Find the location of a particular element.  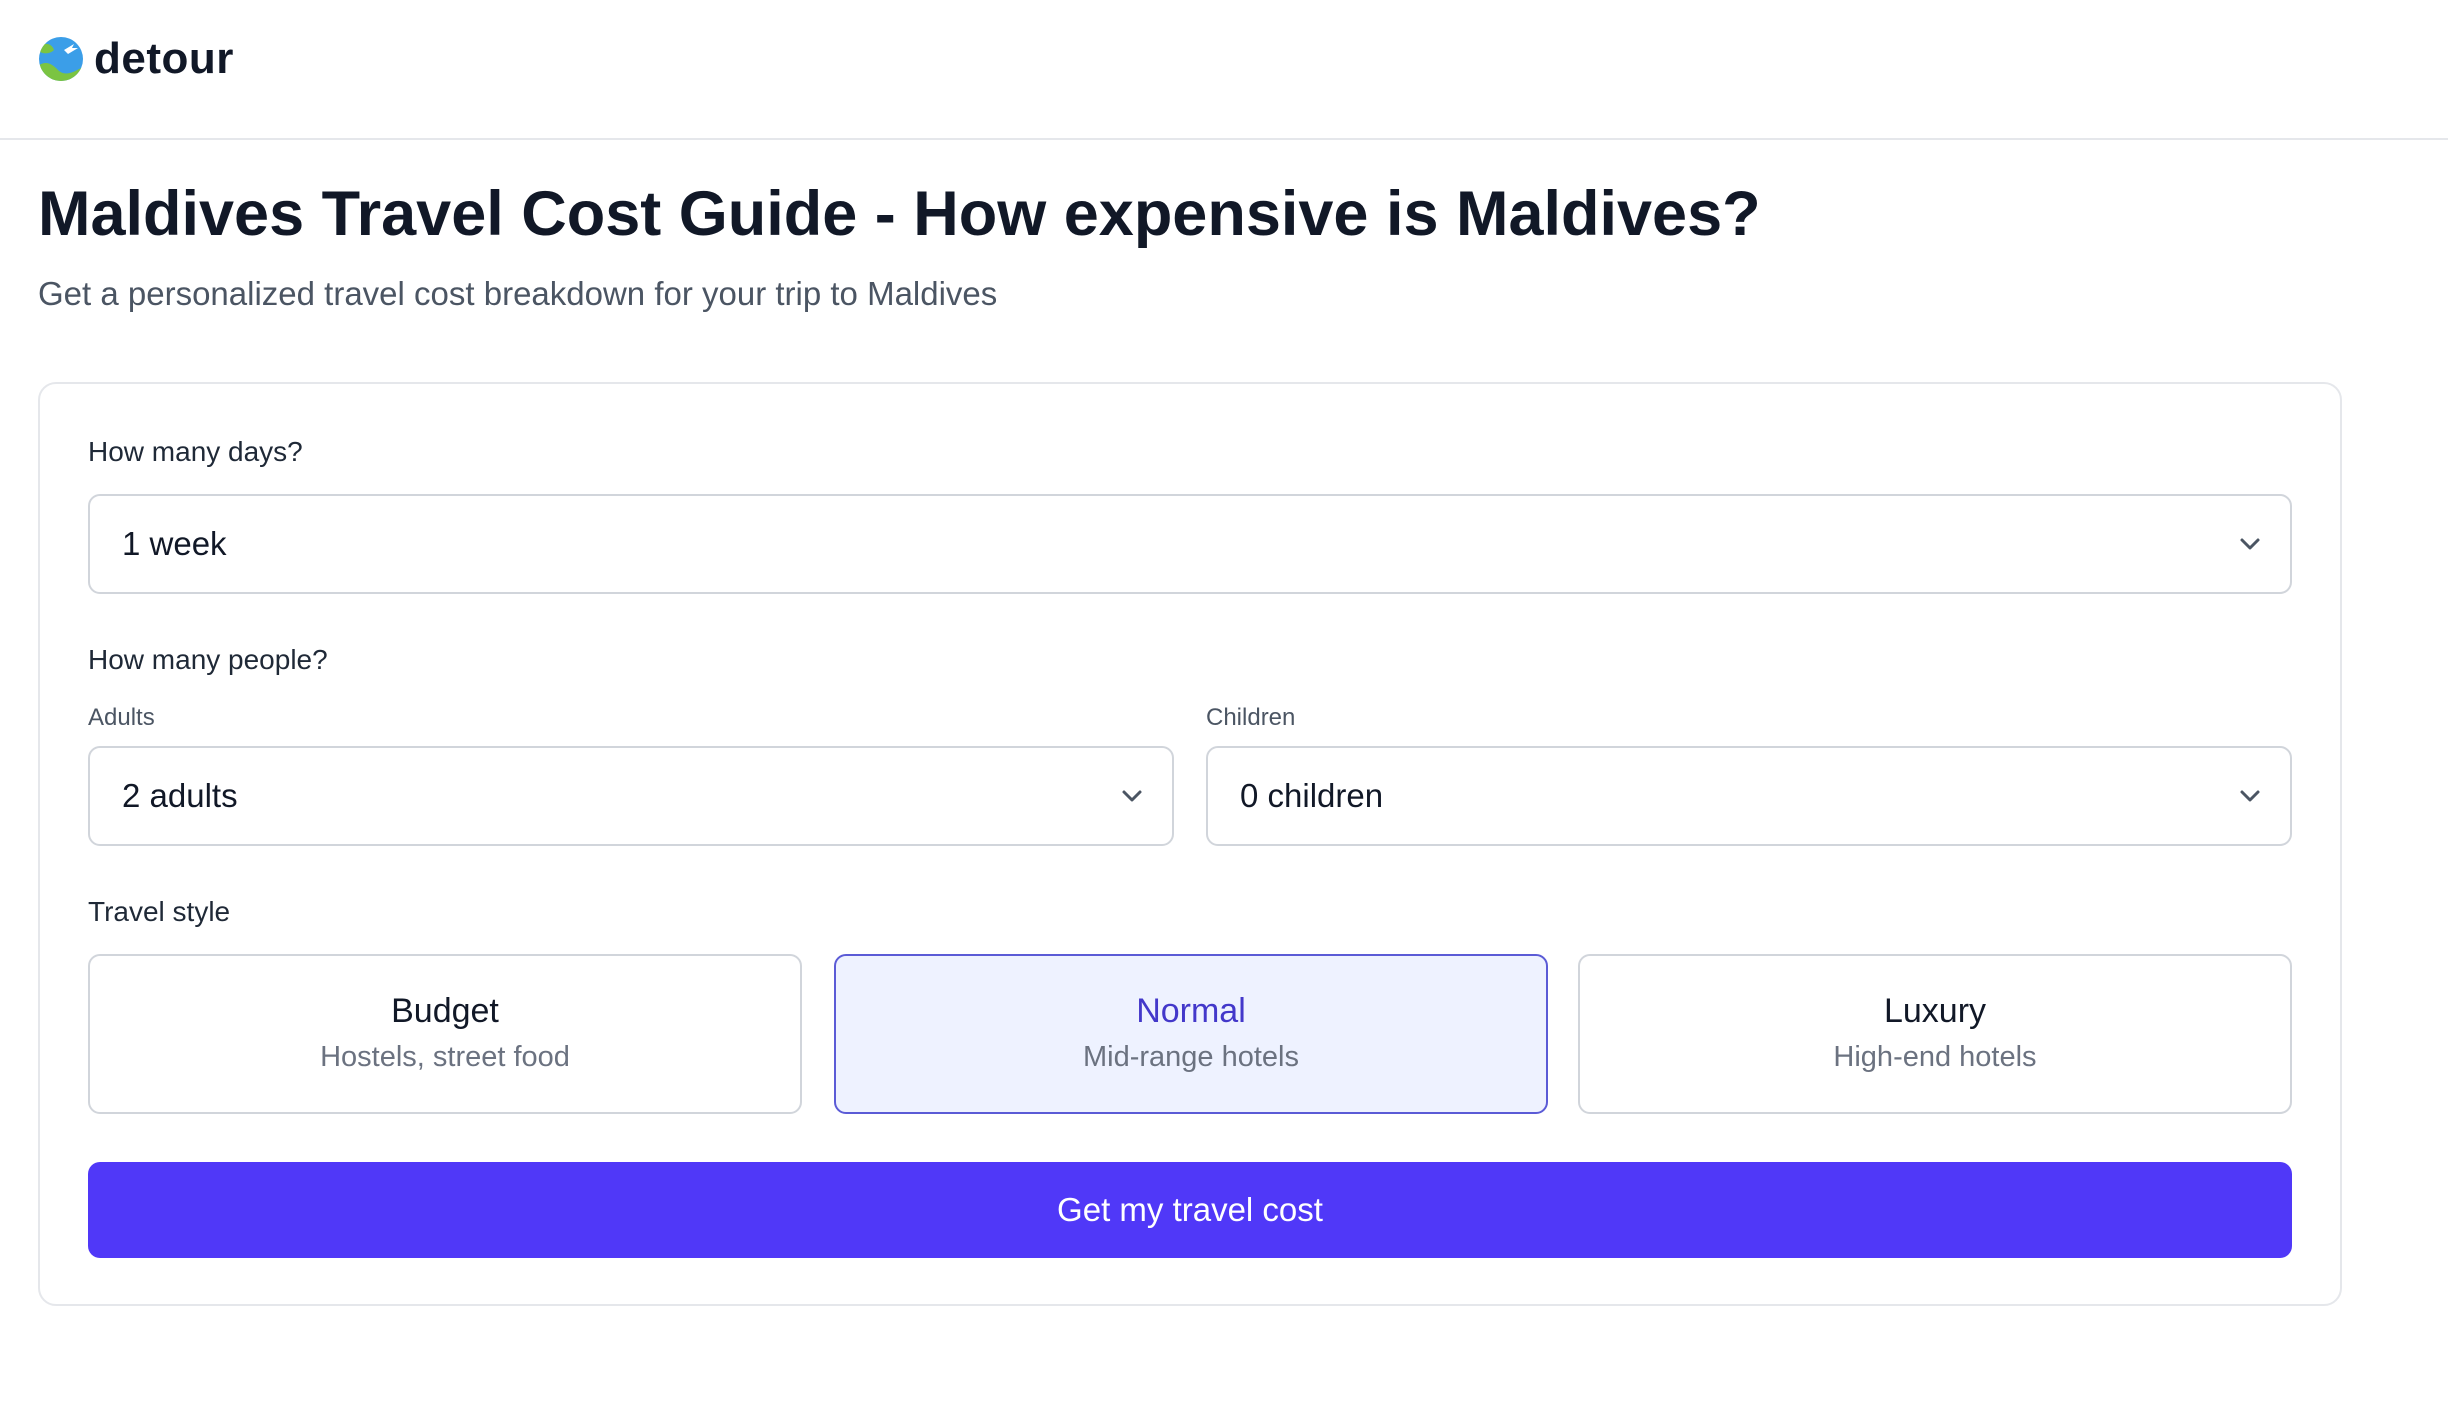

travel-style-name: Normal is located at coordinates (1191, 1011).